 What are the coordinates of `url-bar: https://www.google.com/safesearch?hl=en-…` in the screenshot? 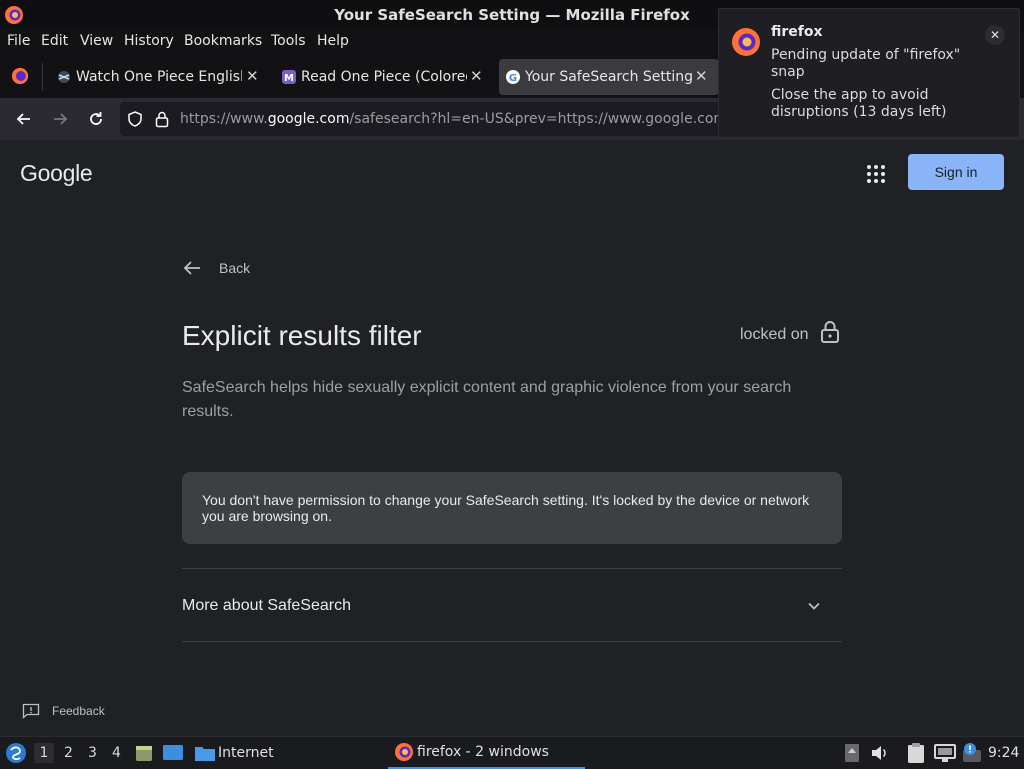 It's located at (423, 119).